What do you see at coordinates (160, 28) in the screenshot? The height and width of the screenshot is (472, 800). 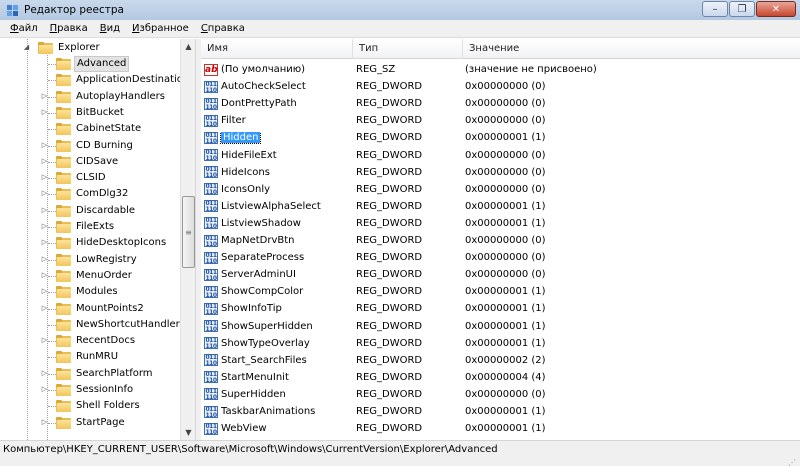 I see `menu-favorites: Избранное` at bounding box center [160, 28].